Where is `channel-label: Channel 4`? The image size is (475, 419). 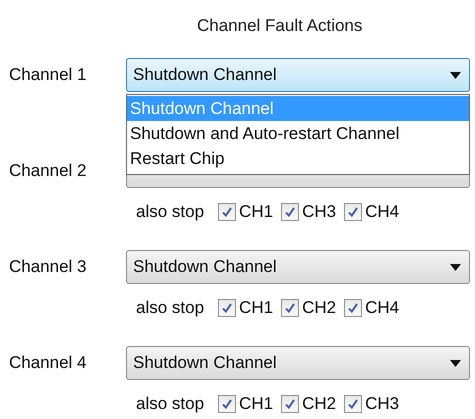 channel-label: Channel 4 is located at coordinates (48, 363).